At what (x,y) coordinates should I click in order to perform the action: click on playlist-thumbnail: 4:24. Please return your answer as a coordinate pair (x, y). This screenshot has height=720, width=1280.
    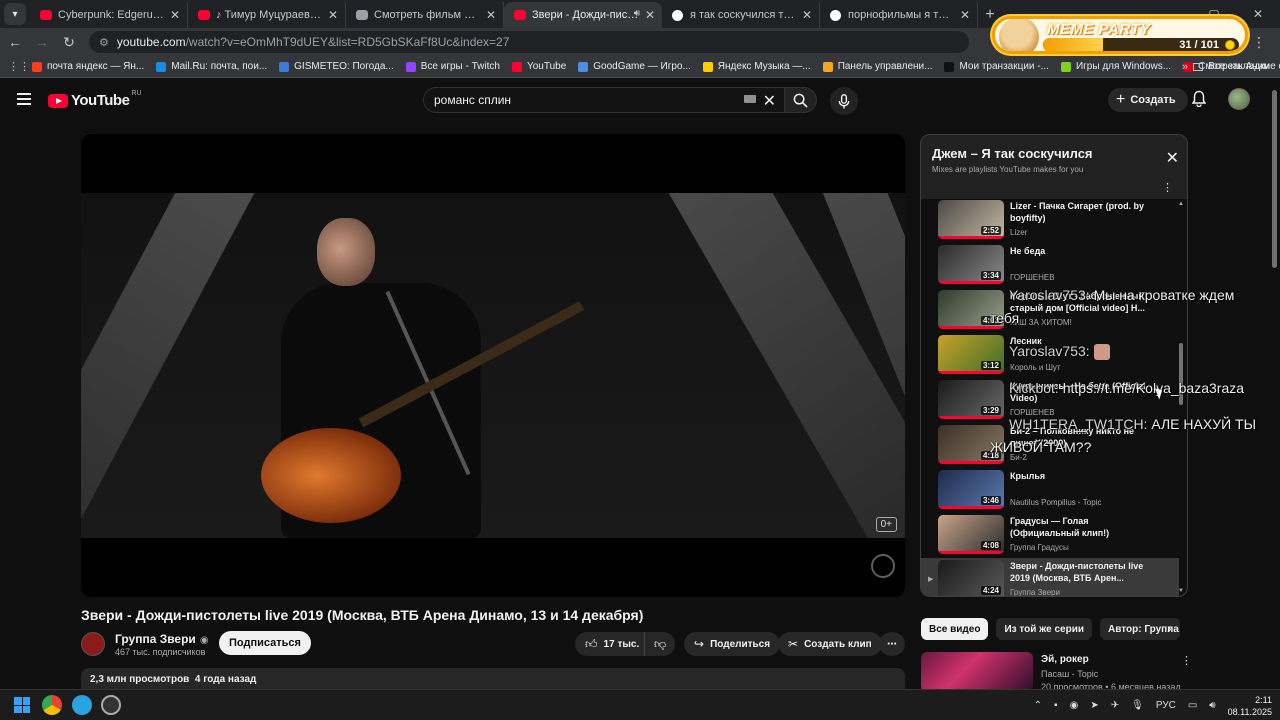
    Looking at the image, I should click on (971, 578).